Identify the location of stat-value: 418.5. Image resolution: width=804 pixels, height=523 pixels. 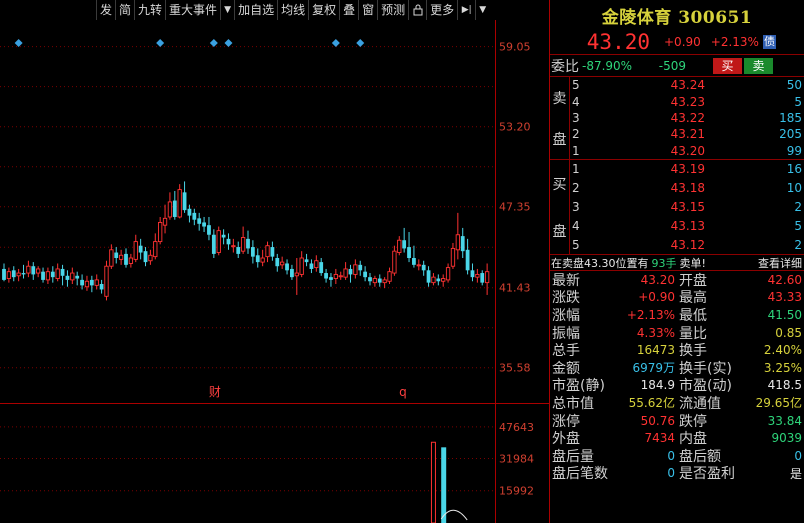
(784, 385).